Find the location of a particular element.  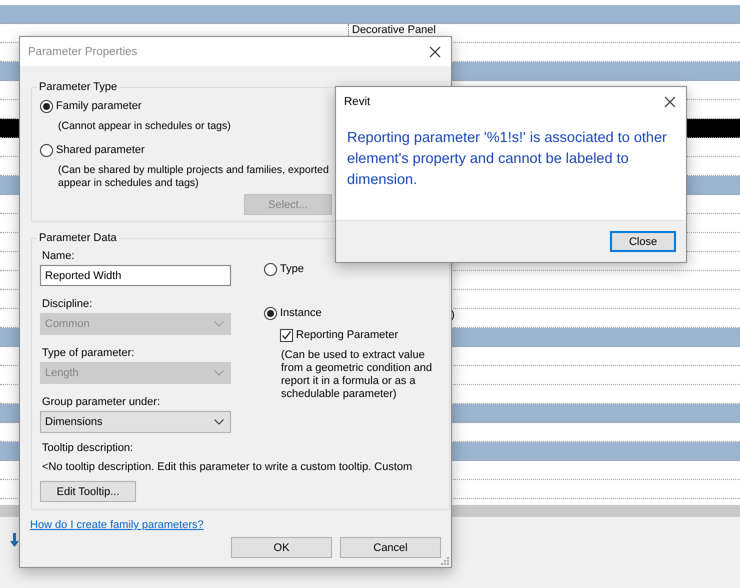

checkbox is located at coordinates (286, 335).